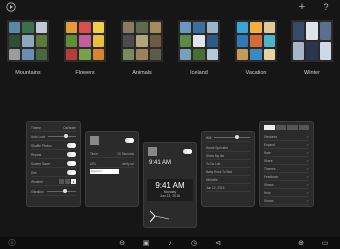  What do you see at coordinates (41, 145) in the screenshot?
I see `setting-label: Shuffle Photos` at bounding box center [41, 145].